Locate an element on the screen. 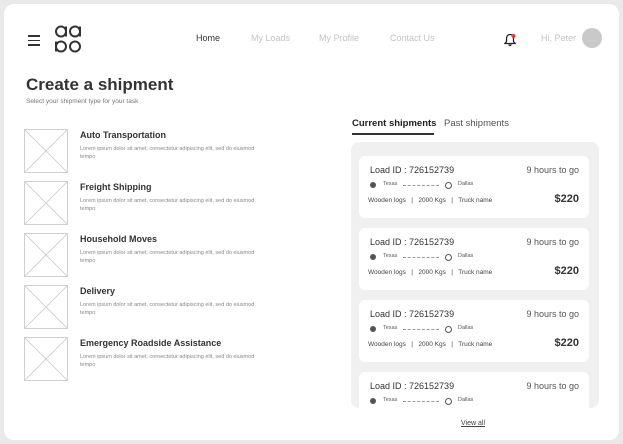  shipment-type-title: Emergency Roadside Assistance is located at coordinates (151, 343).